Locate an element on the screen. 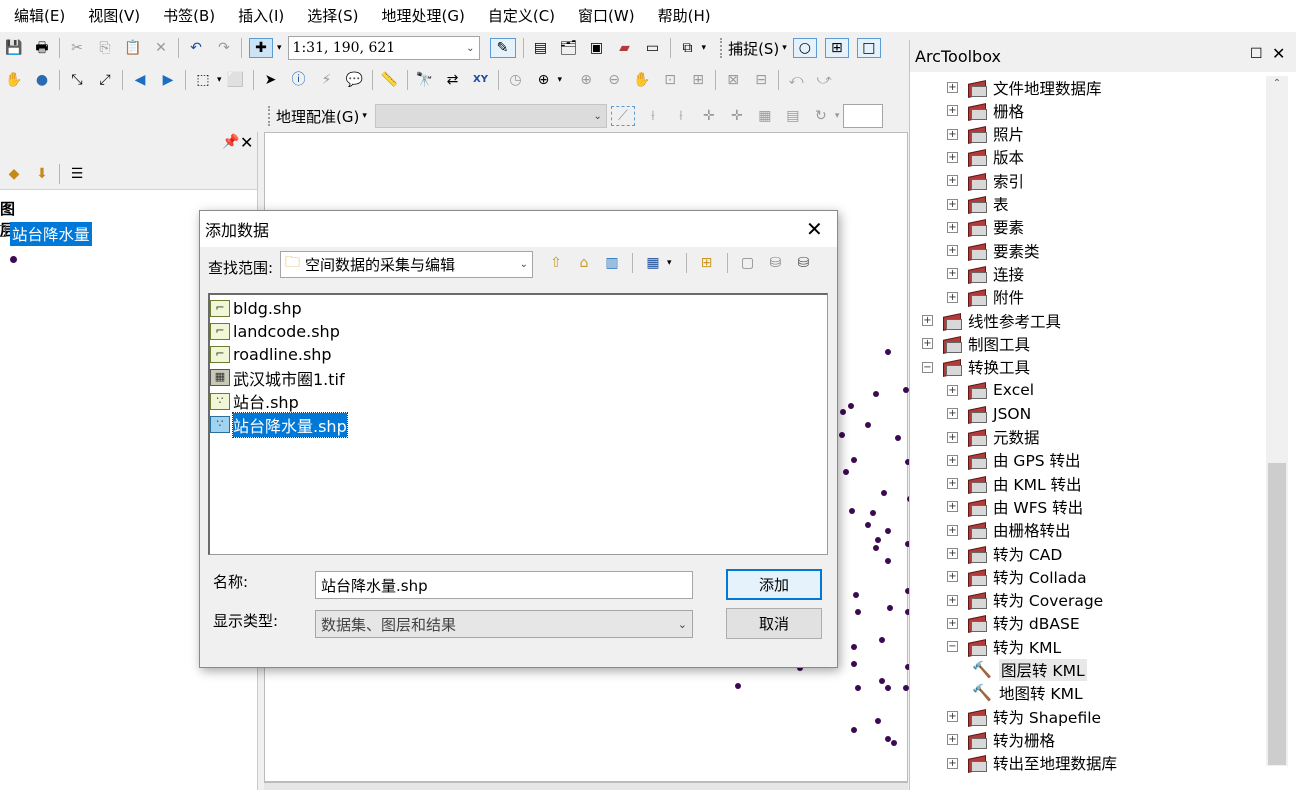 The height and width of the screenshot is (790, 1296). list-by-drawing-order-icon: ◆ is located at coordinates (14, 174).